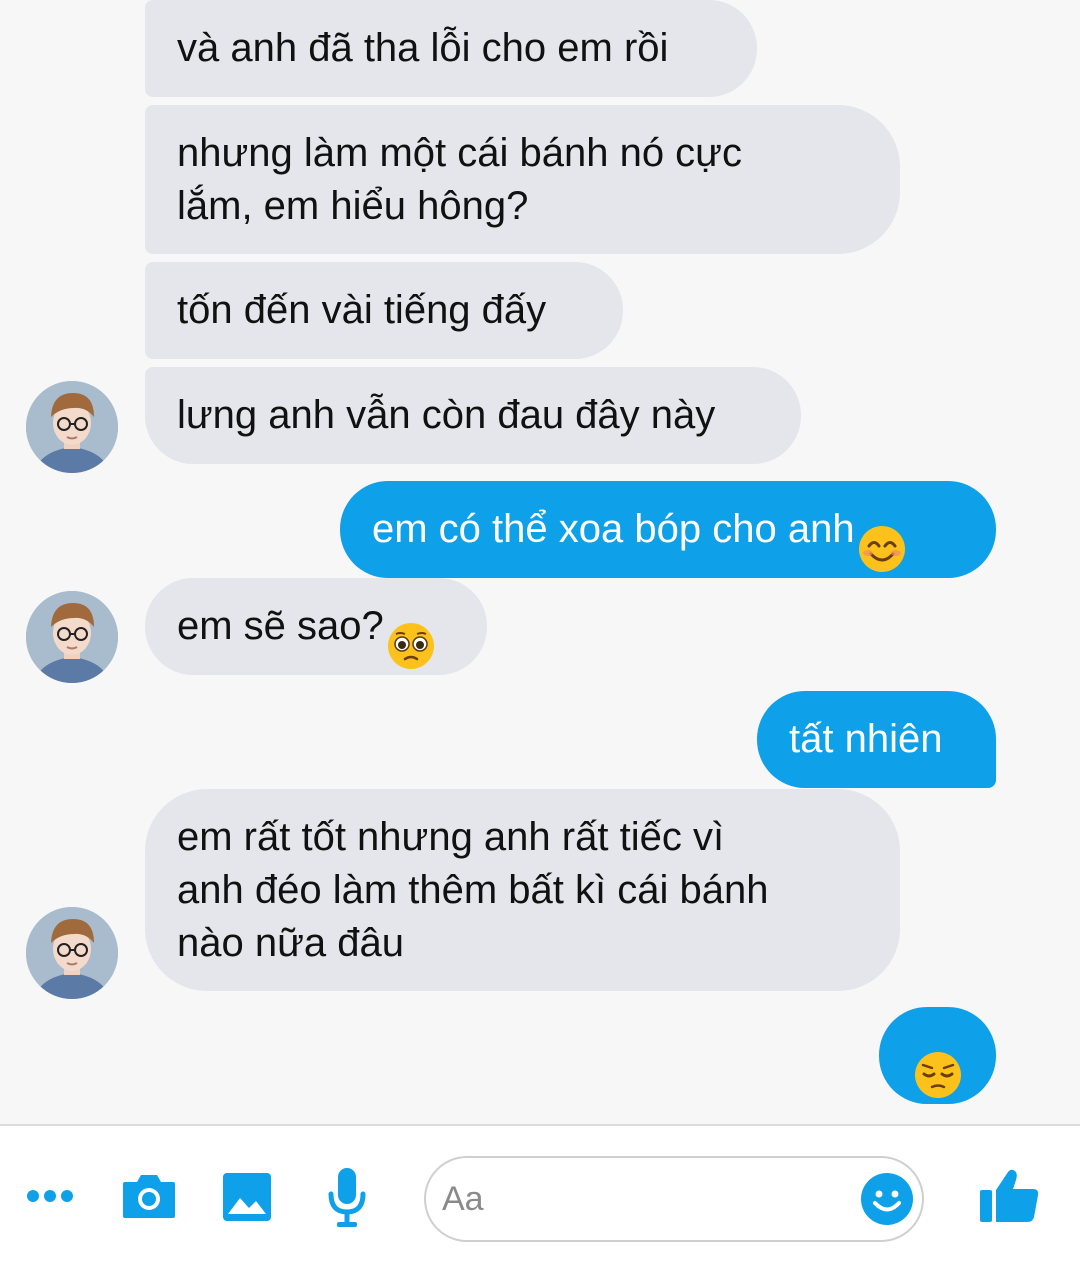  I want to click on sent-message: em có thể xoa bóp cho anh, so click(668, 529).